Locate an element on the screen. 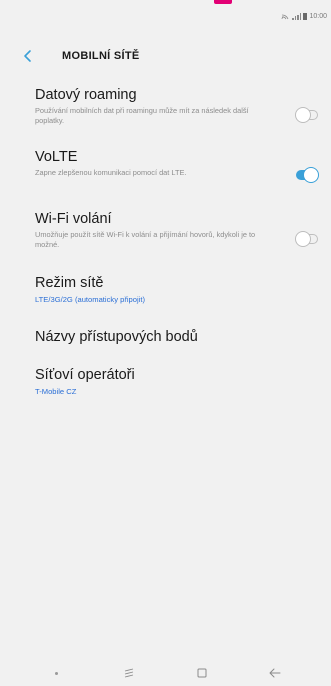 The image size is (331, 686). setting-apn: Názvy přístupových bodů is located at coordinates (165, 338).